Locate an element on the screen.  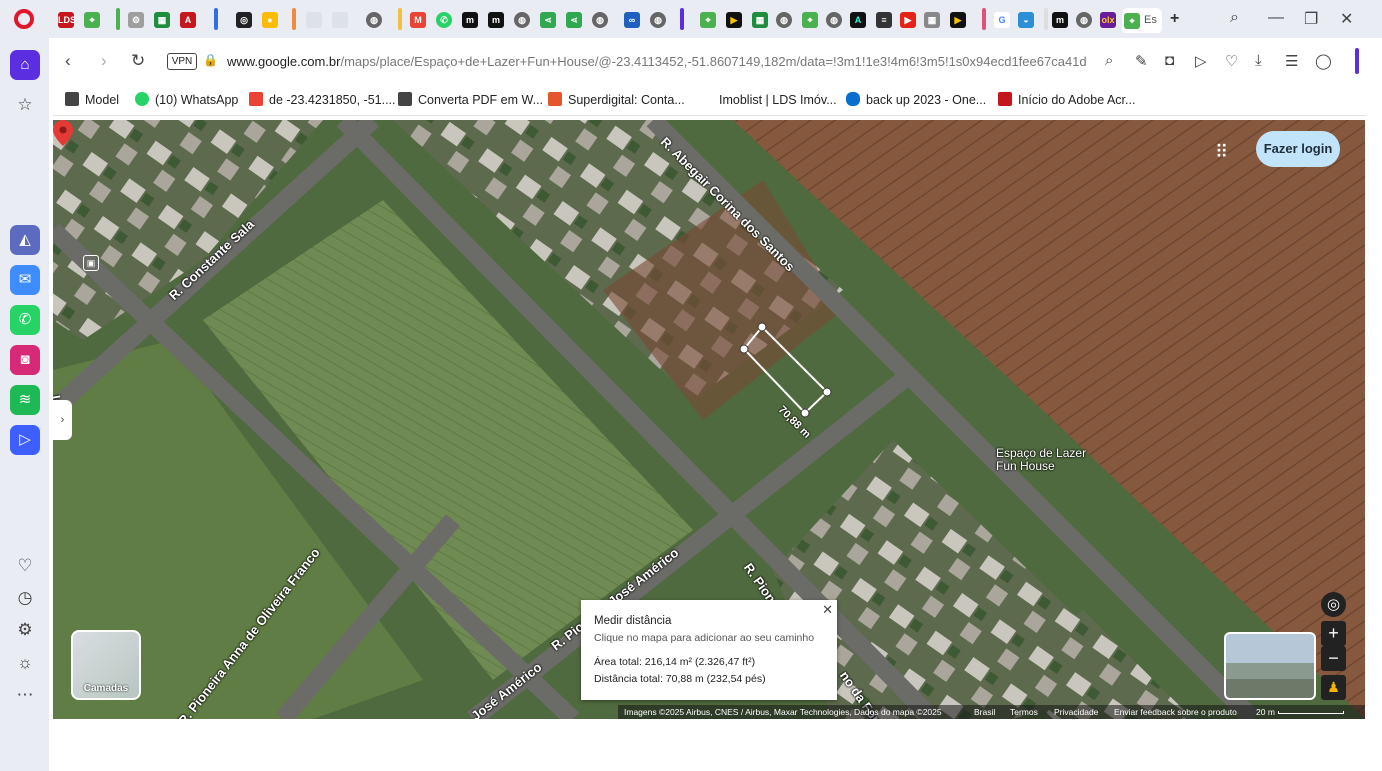
camera-icon: ◘ is located at coordinates (1169, 60).